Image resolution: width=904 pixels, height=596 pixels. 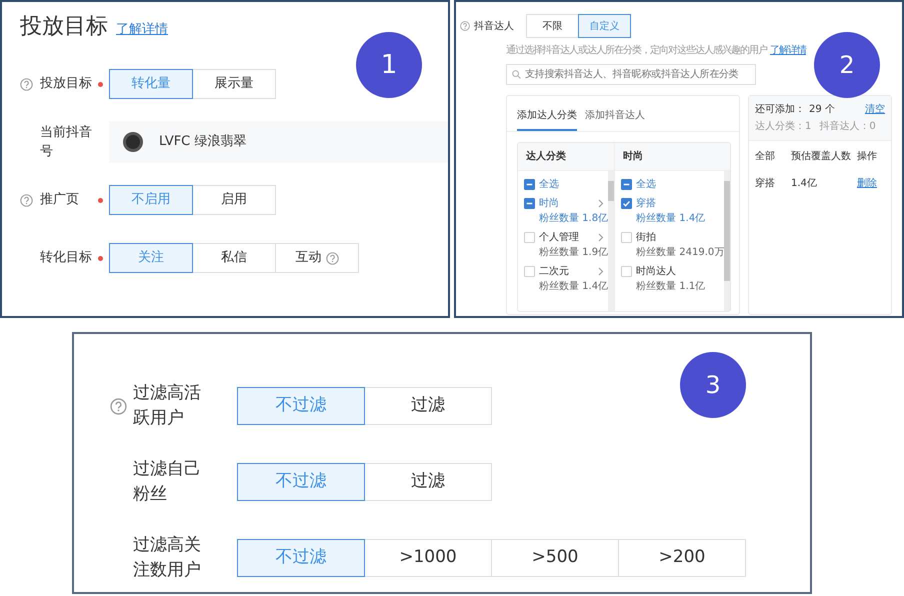 I want to click on option-button: 展示量, so click(x=234, y=84).